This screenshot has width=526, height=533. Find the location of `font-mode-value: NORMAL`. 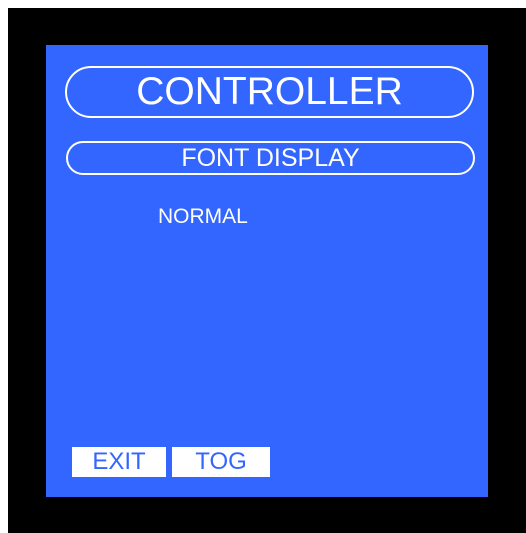

font-mode-value: NORMAL is located at coordinates (203, 216).